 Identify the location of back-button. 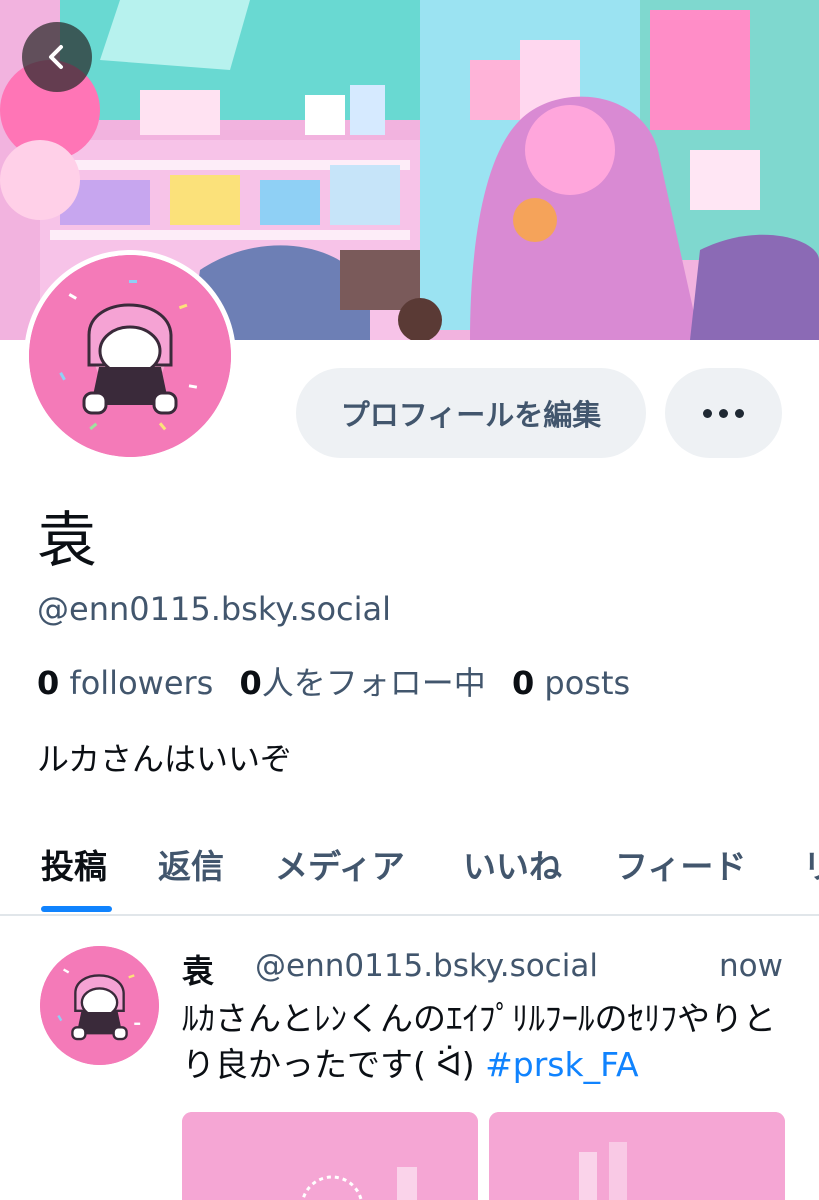
(57, 57).